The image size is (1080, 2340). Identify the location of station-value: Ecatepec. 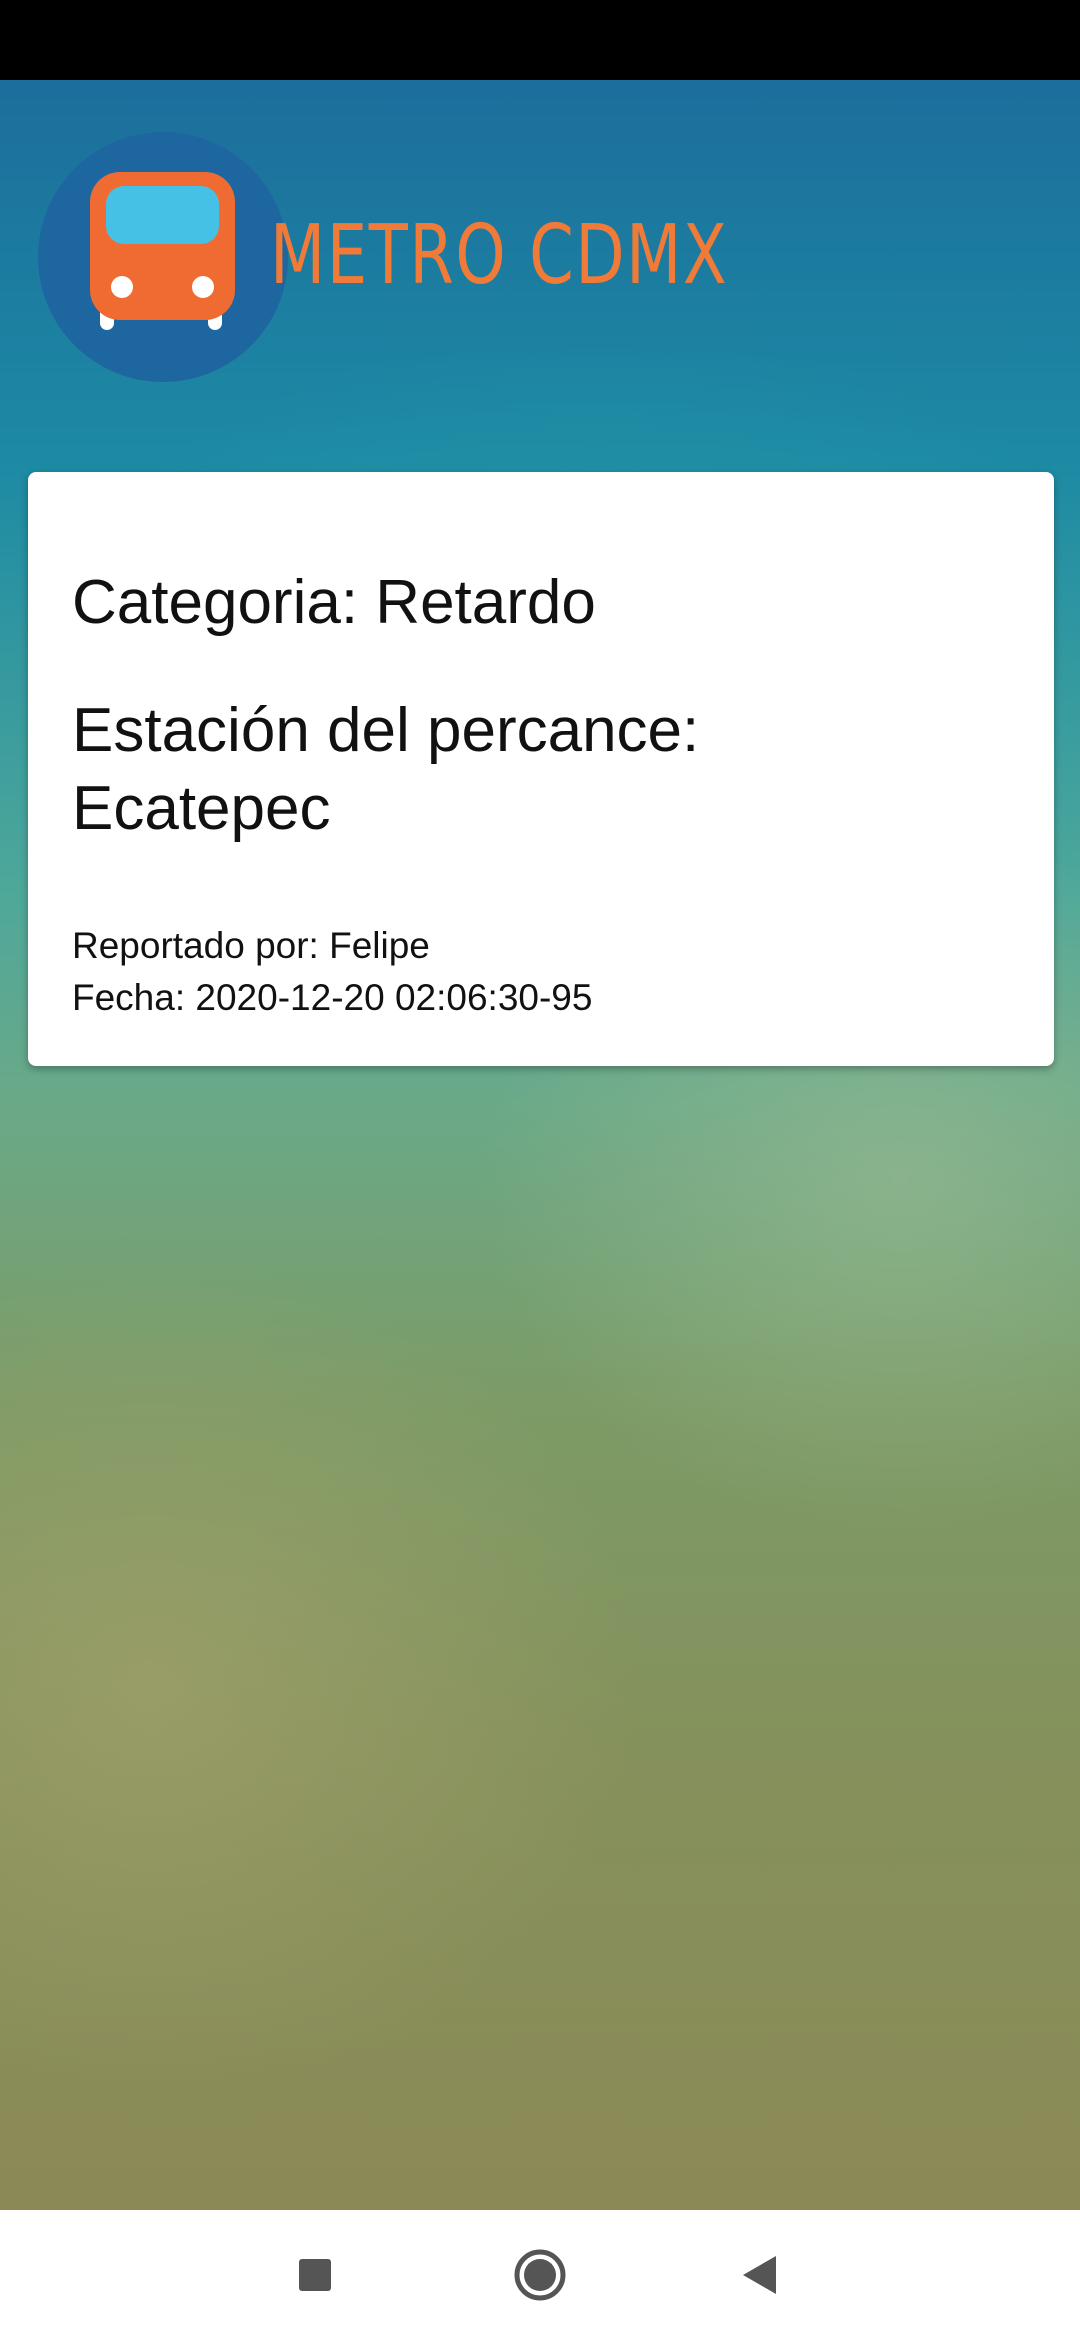
(201, 808).